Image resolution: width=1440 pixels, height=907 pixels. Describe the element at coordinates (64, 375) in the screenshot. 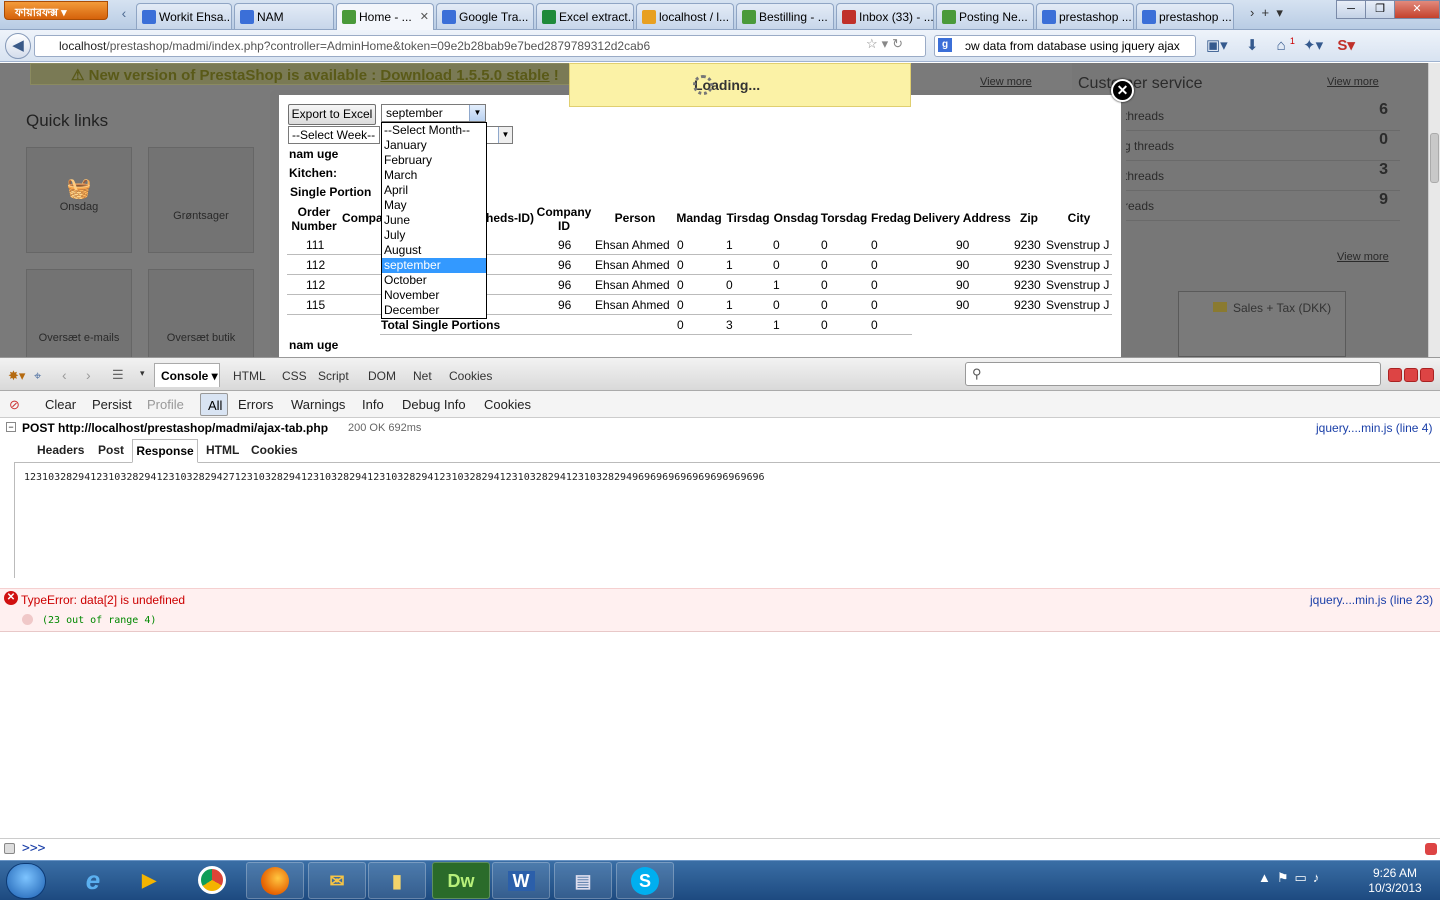

I see `back-icon: ‹` at that location.